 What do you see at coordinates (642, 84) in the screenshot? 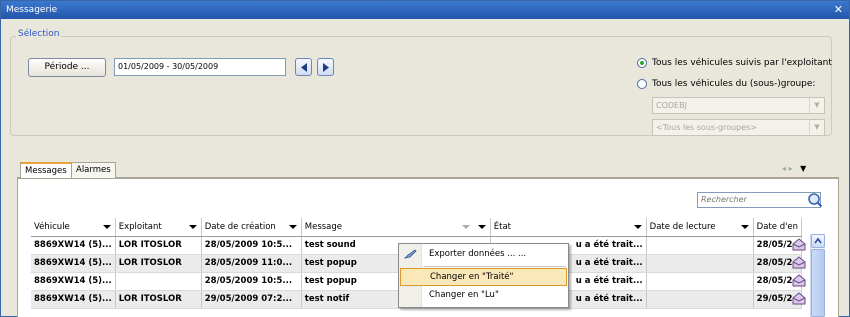
I see `radio-button` at bounding box center [642, 84].